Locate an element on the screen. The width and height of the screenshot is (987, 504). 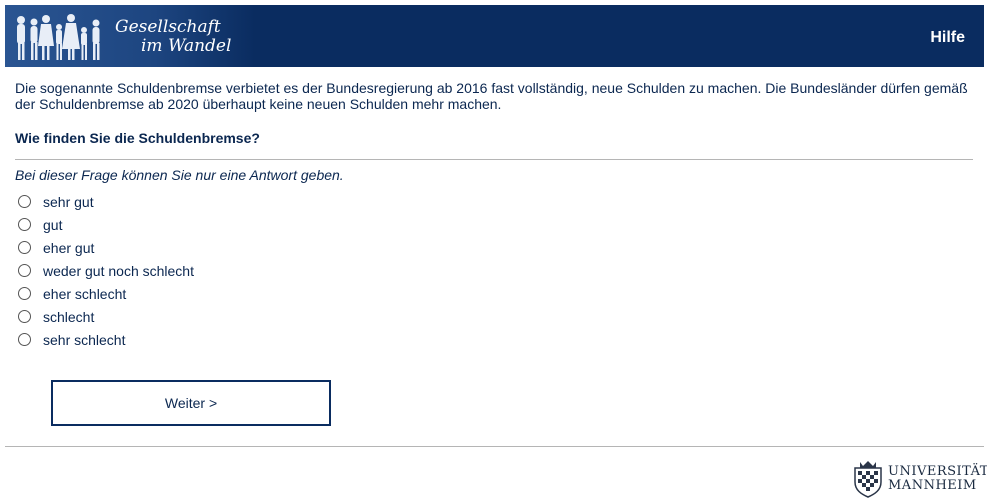
answer-option-weder-gut-noch-schlecht: weder gut noch schlecht is located at coordinates (106, 270).